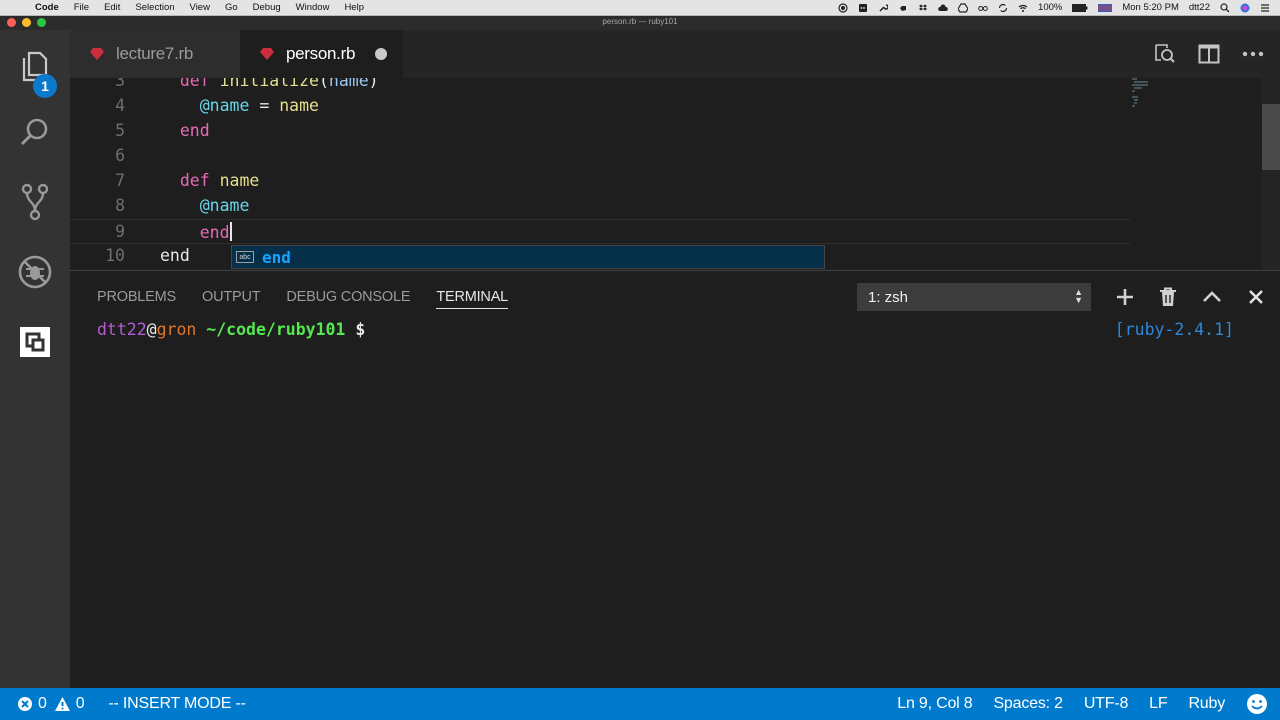  I want to click on suggestion-label: end, so click(276, 257).